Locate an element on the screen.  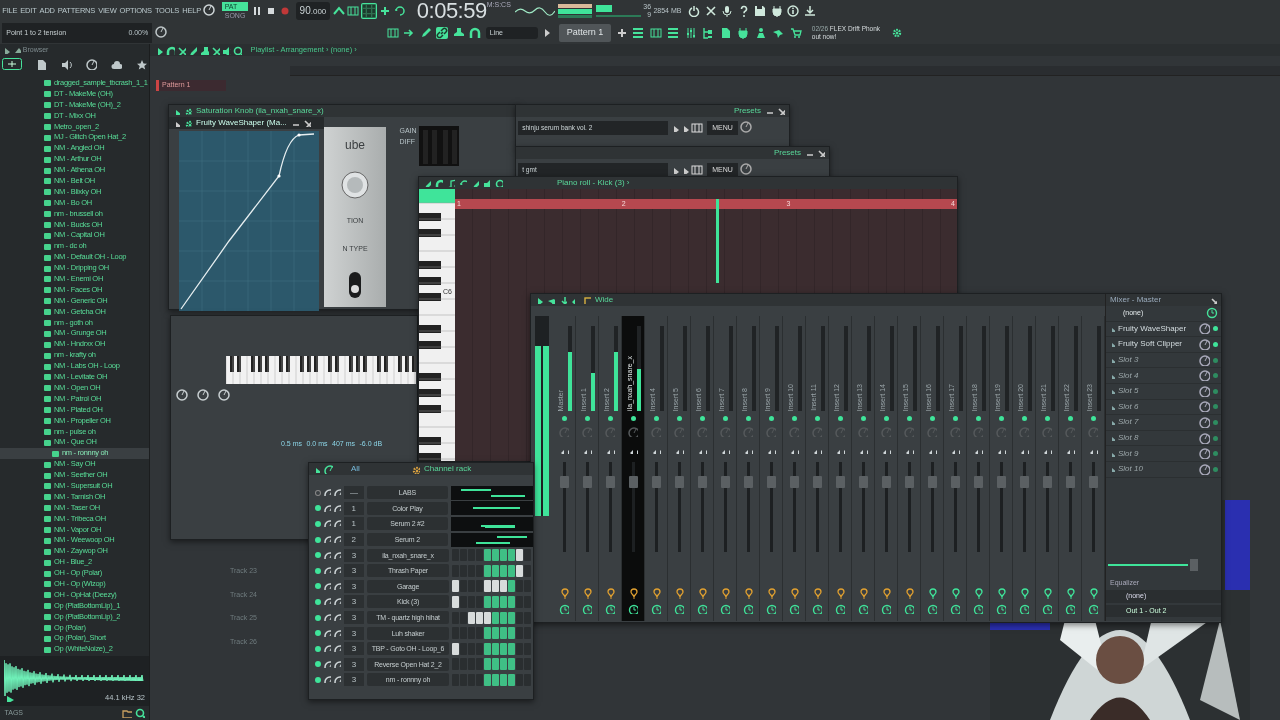
tempo-field: 90.000 is located at coordinates (313, 11).